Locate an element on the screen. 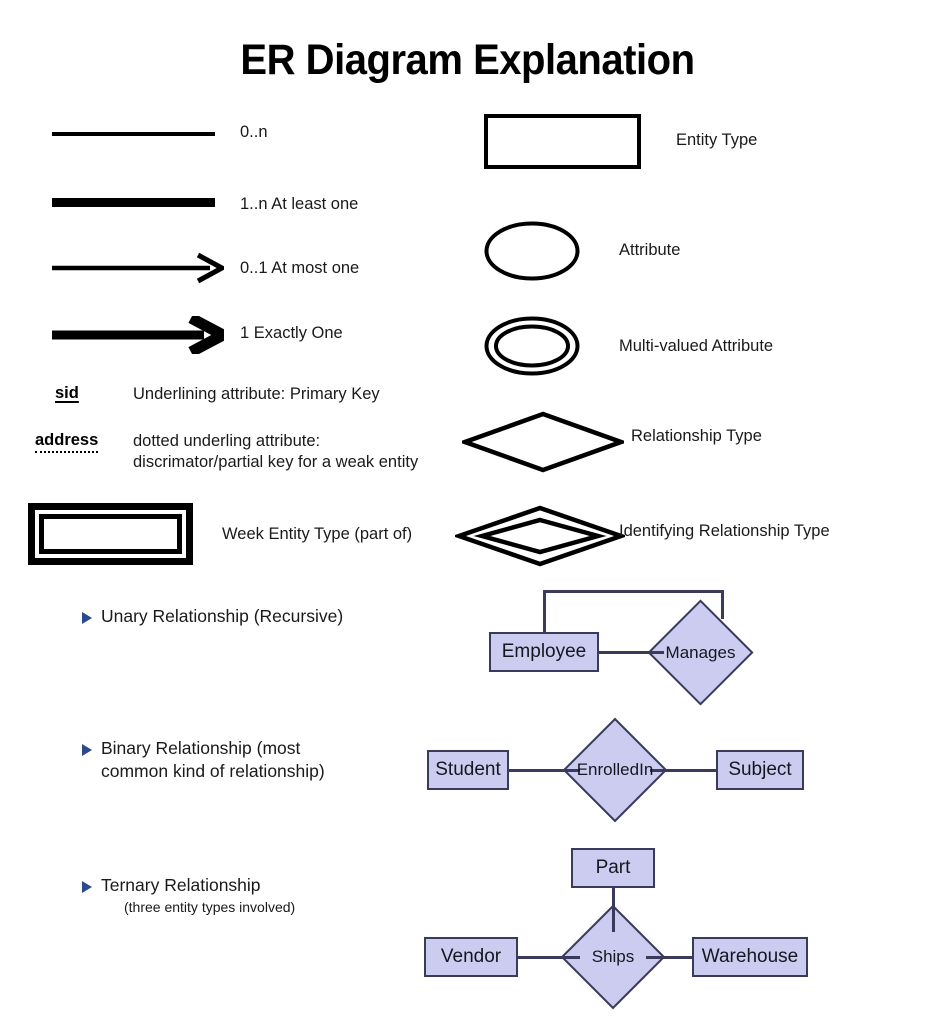 This screenshot has width=935, height=1028. entity-subject-label: Subject is located at coordinates (760, 769).